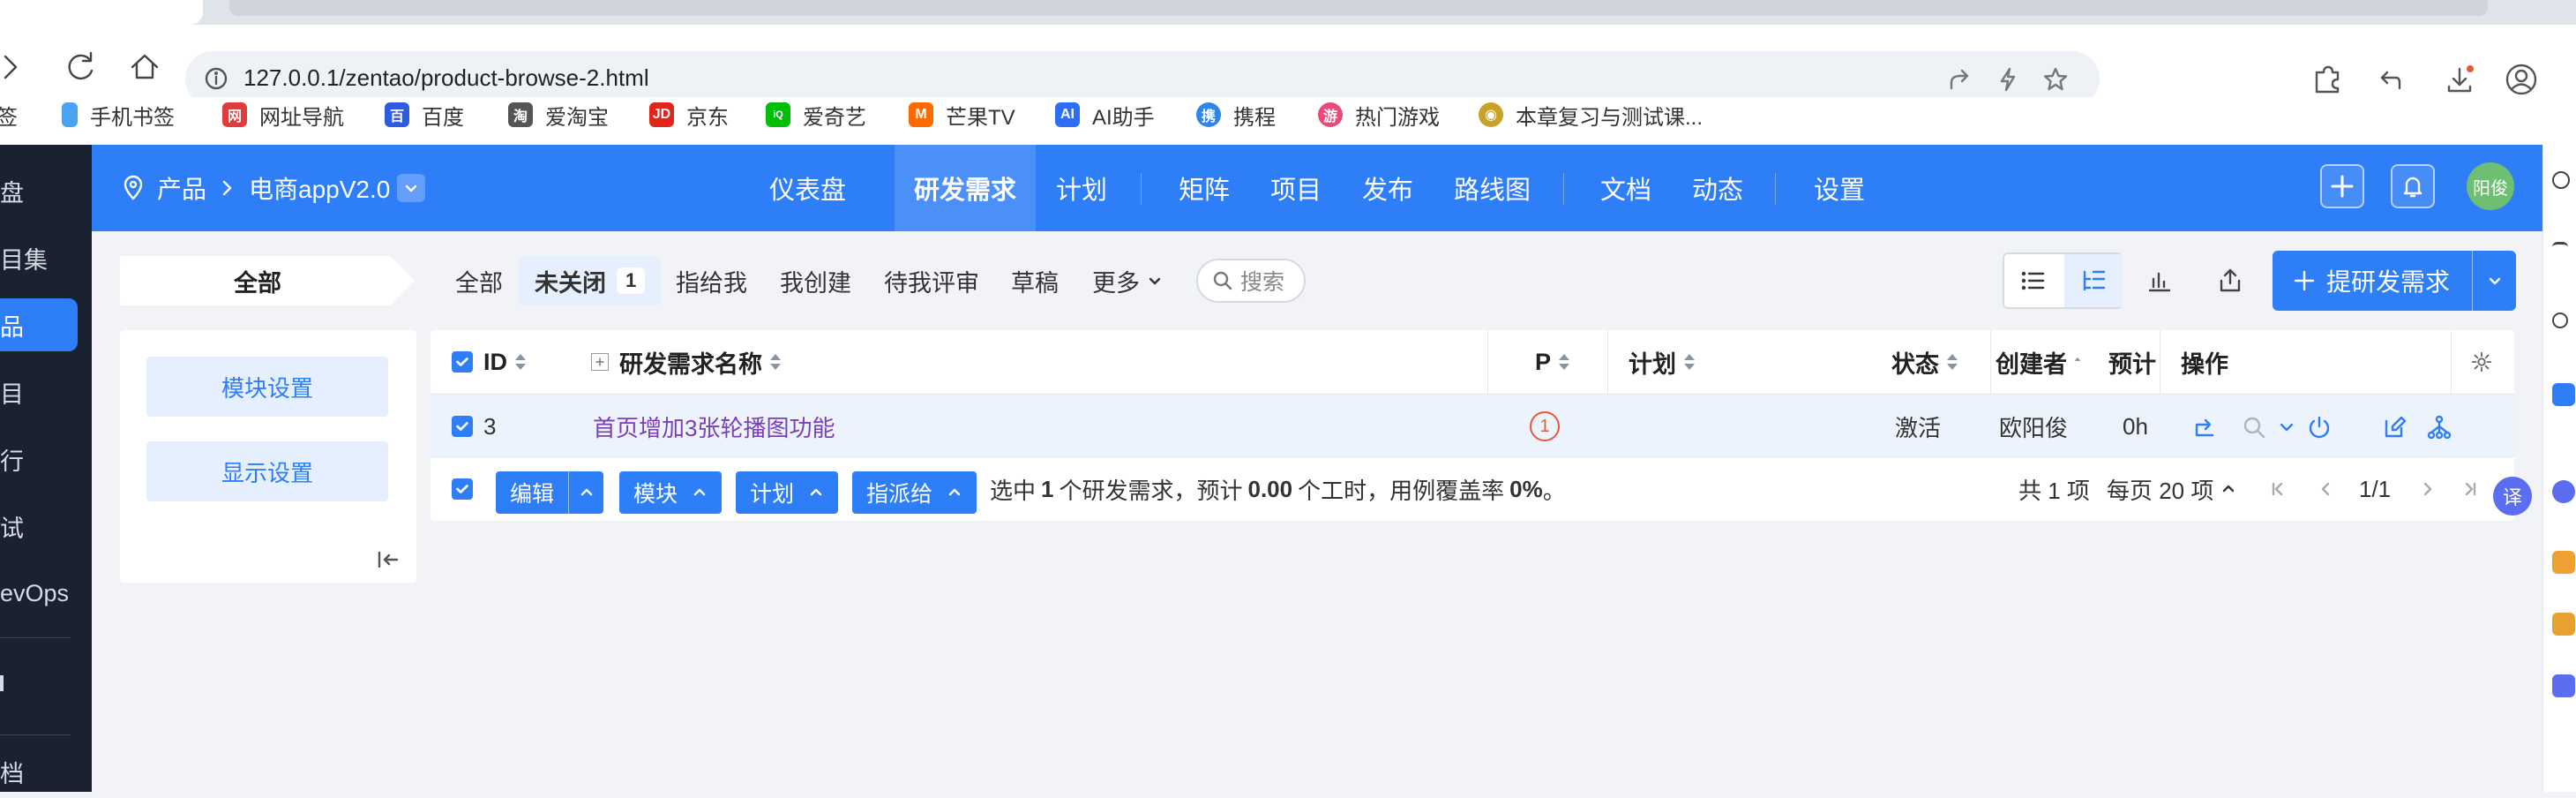  I want to click on batch-module-button: 模块, so click(671, 492).